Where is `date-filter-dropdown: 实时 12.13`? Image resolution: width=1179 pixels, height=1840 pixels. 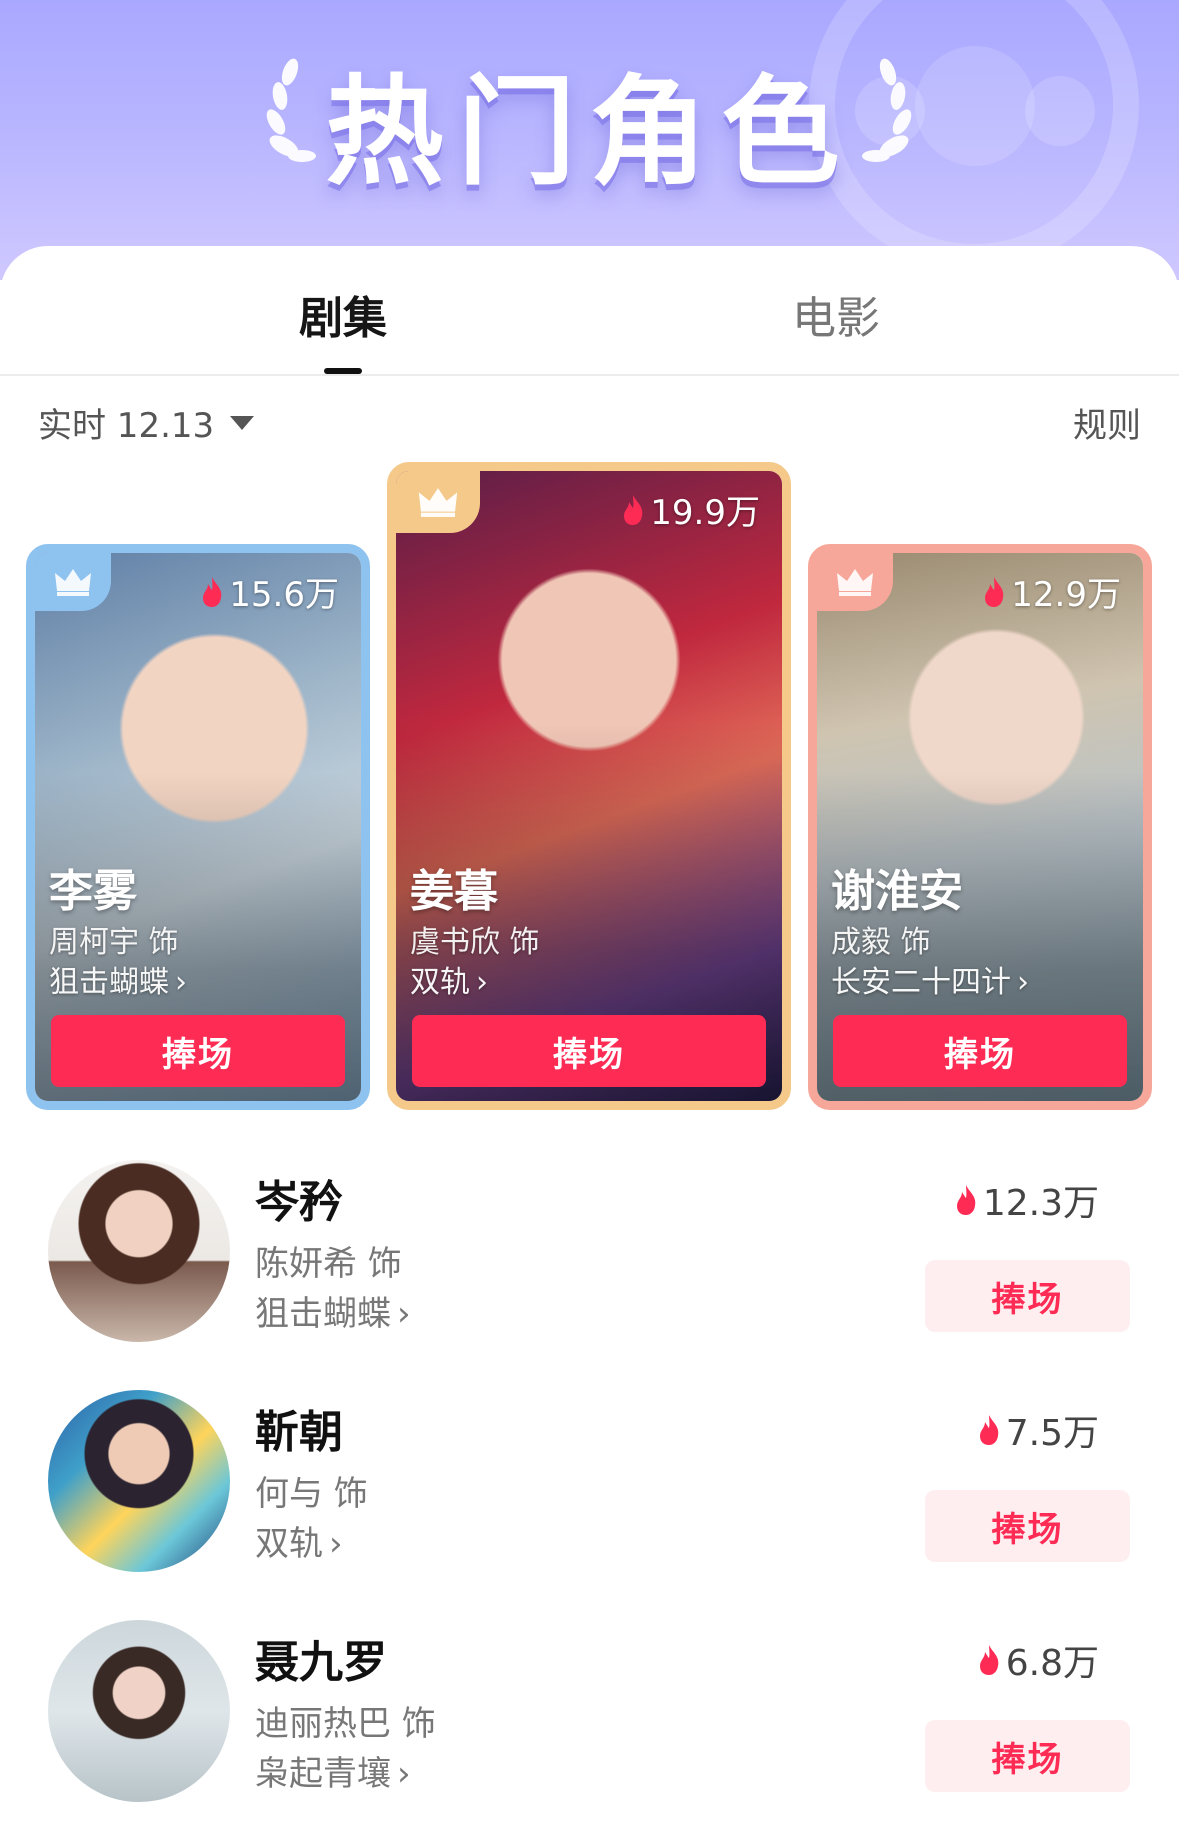 date-filter-dropdown: 实时 12.13 is located at coordinates (146, 422).